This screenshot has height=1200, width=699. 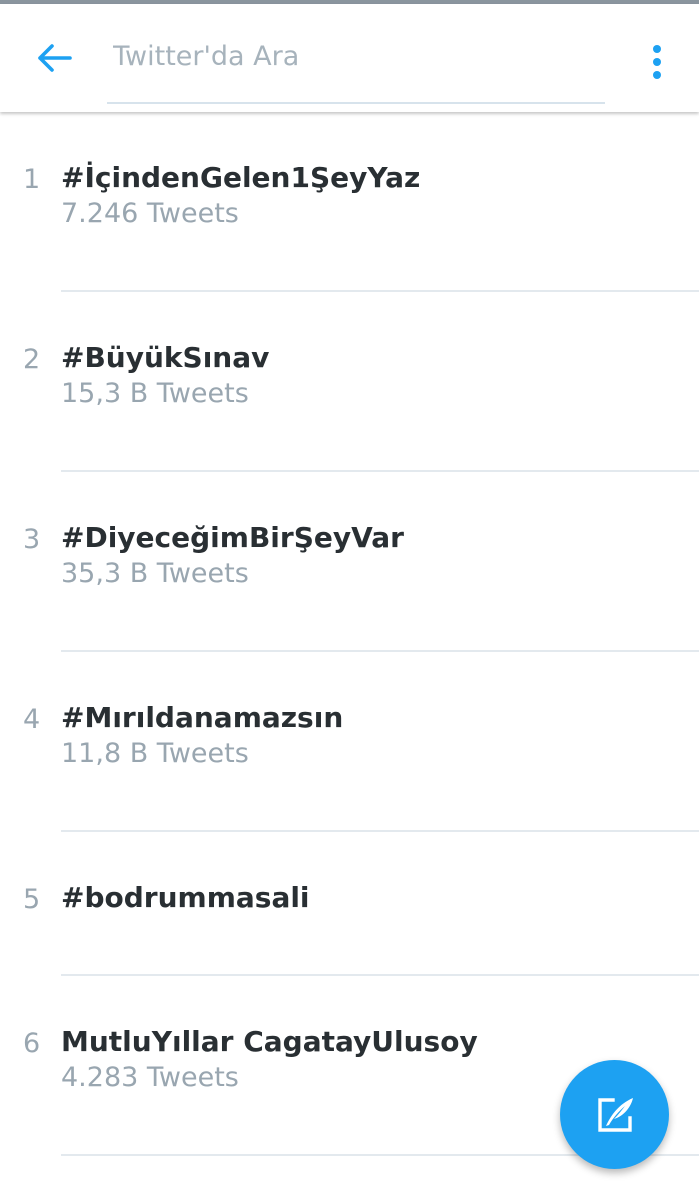 What do you see at coordinates (155, 753) in the screenshot?
I see `trend-tweet-count: 11,8 B Tweets` at bounding box center [155, 753].